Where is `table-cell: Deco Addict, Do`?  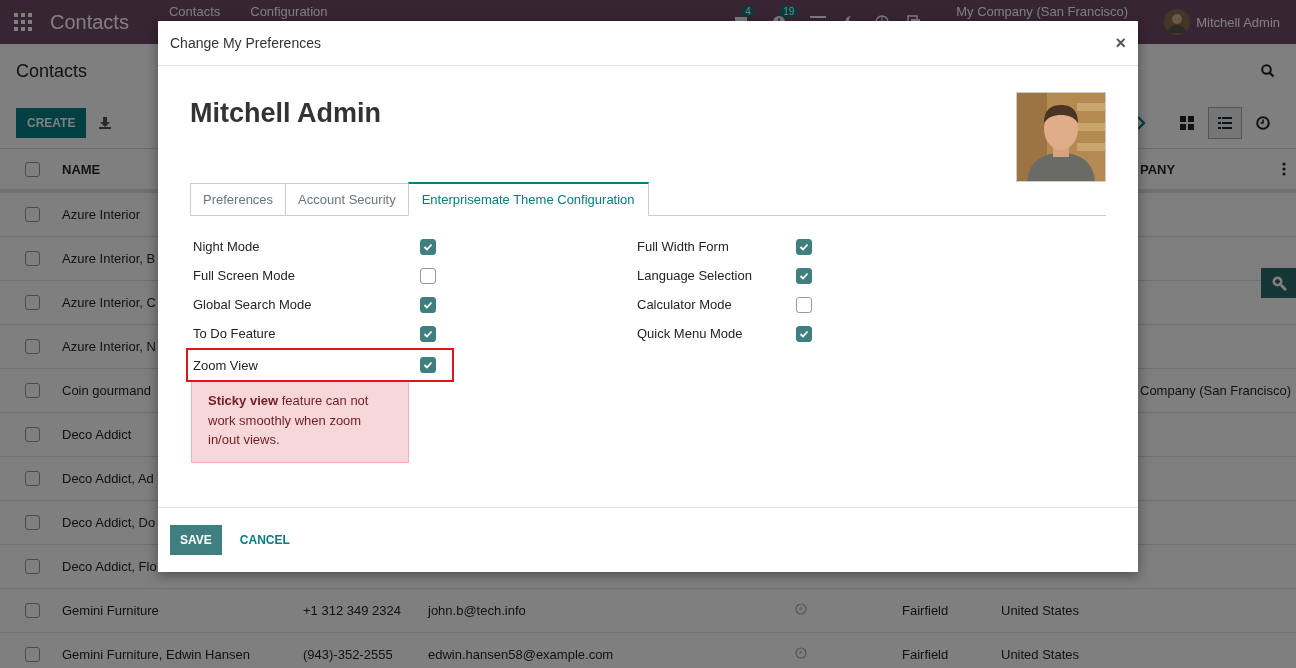 table-cell: Deco Addict, Do is located at coordinates (109, 522).